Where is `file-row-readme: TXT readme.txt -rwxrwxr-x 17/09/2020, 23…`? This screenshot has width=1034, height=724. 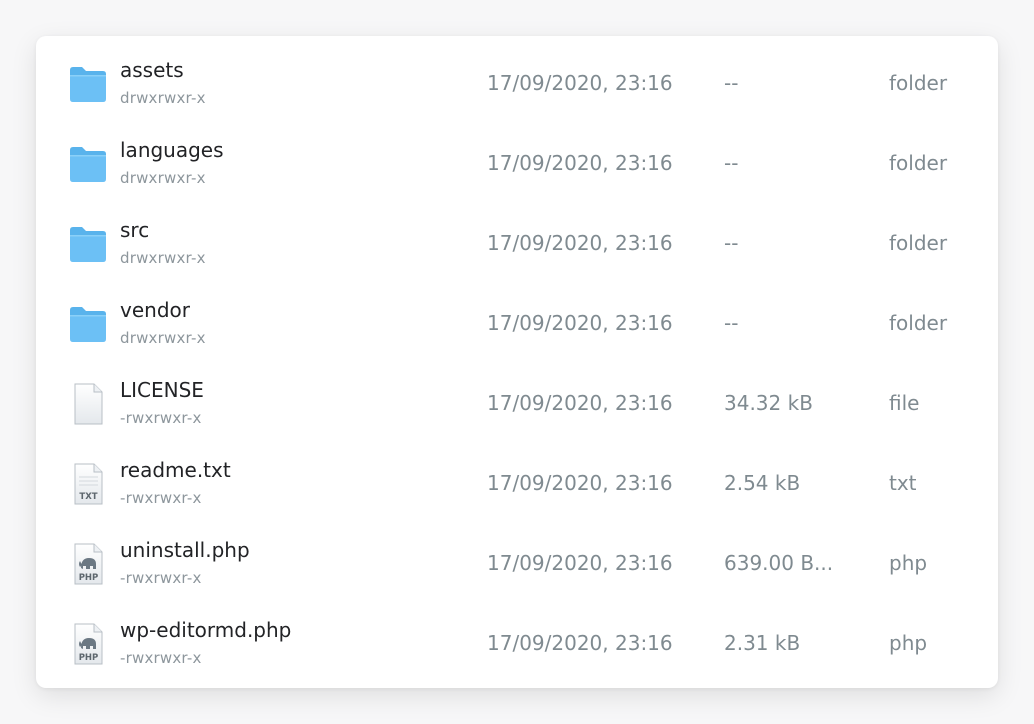 file-row-readme: TXT readme.txt -rwxrwxr-x 17/09/2020, 23… is located at coordinates (517, 480).